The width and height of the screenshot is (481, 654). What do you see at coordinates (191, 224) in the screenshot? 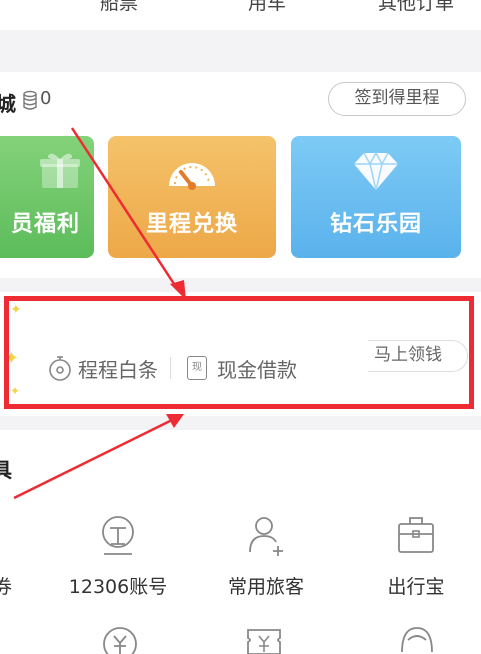
I see `card-label: 里程兑换` at bounding box center [191, 224].